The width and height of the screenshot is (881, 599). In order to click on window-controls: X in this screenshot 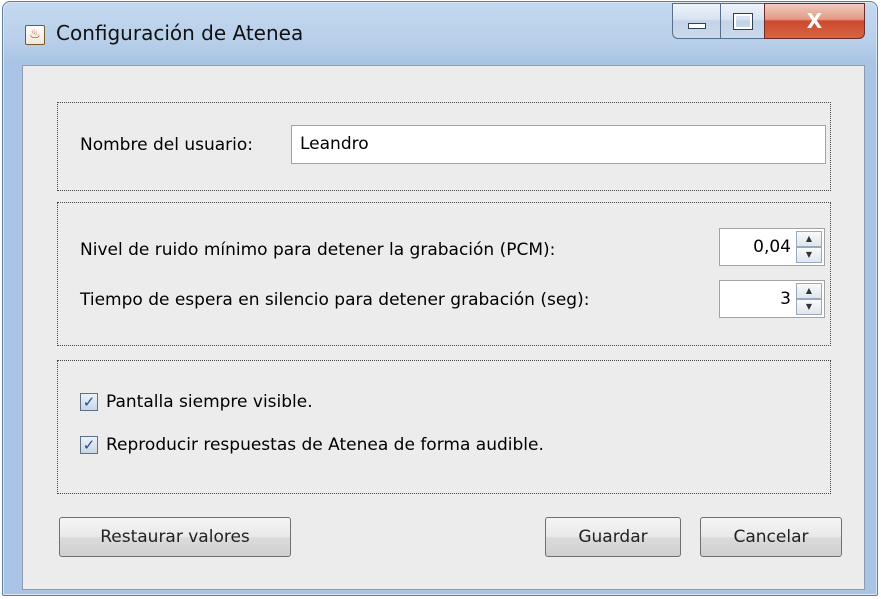, I will do `click(768, 21)`.